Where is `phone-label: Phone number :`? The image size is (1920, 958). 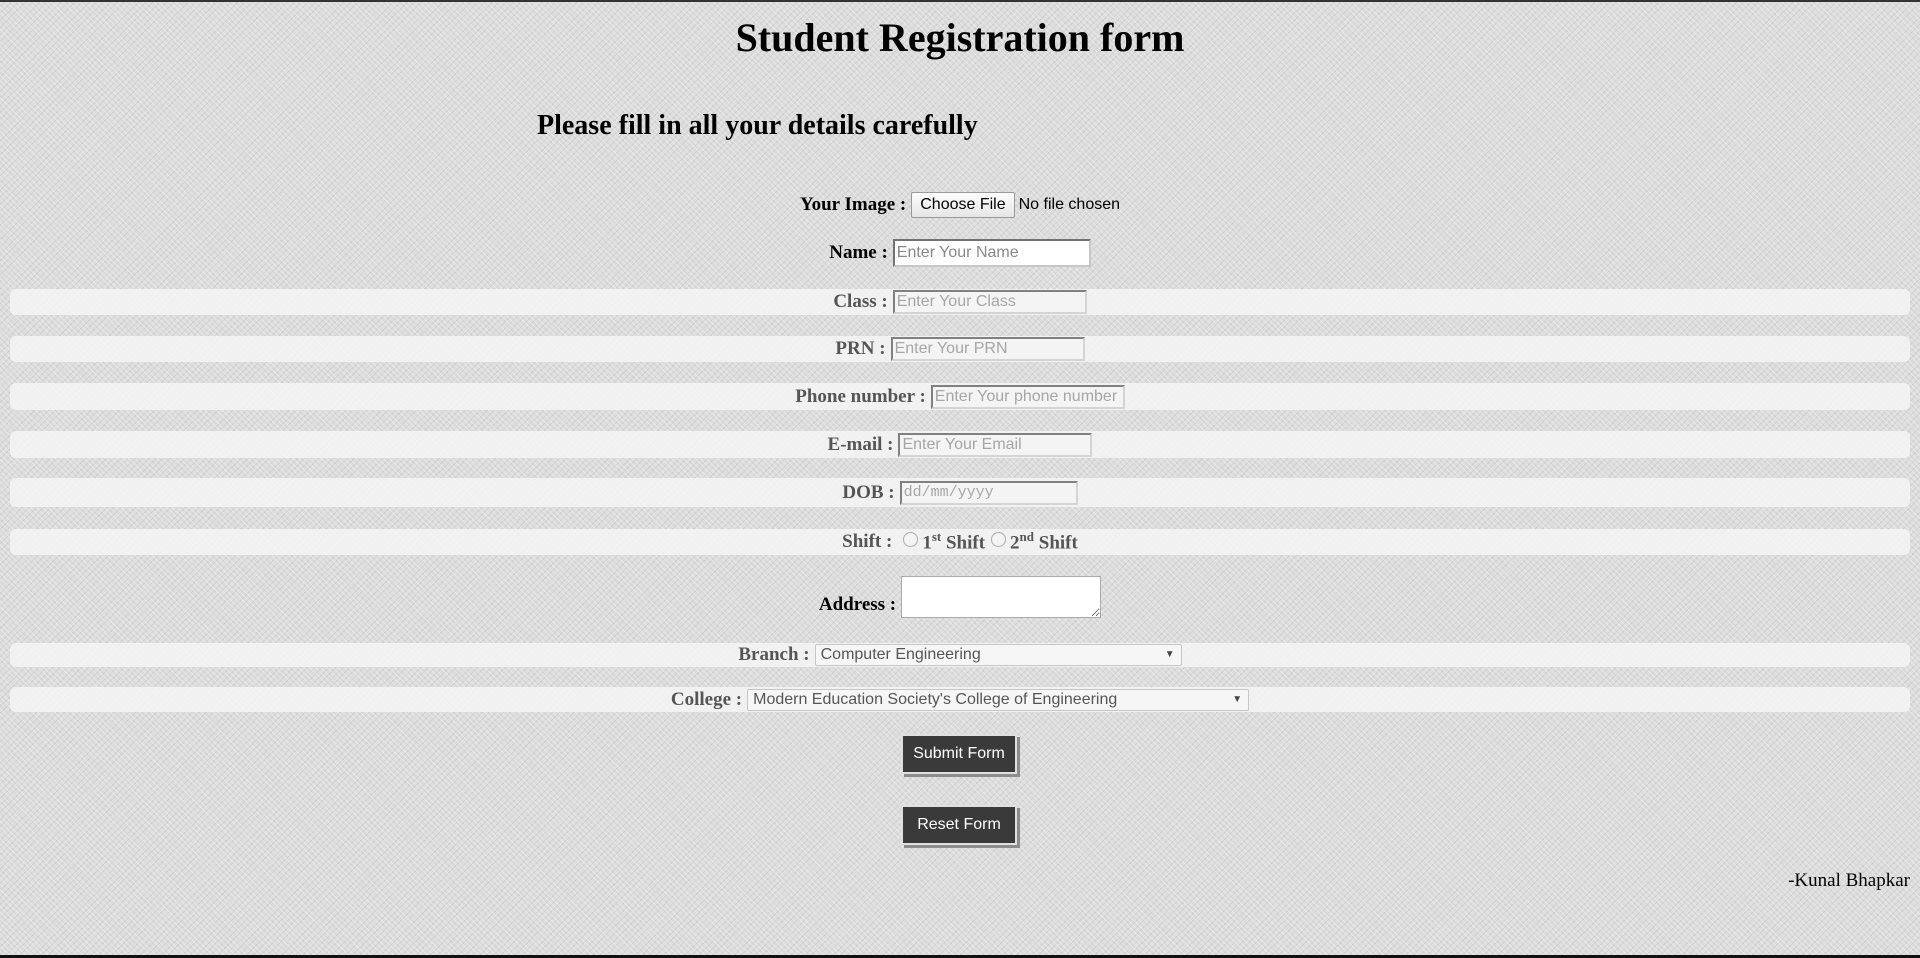
phone-label: Phone number : is located at coordinates (860, 396).